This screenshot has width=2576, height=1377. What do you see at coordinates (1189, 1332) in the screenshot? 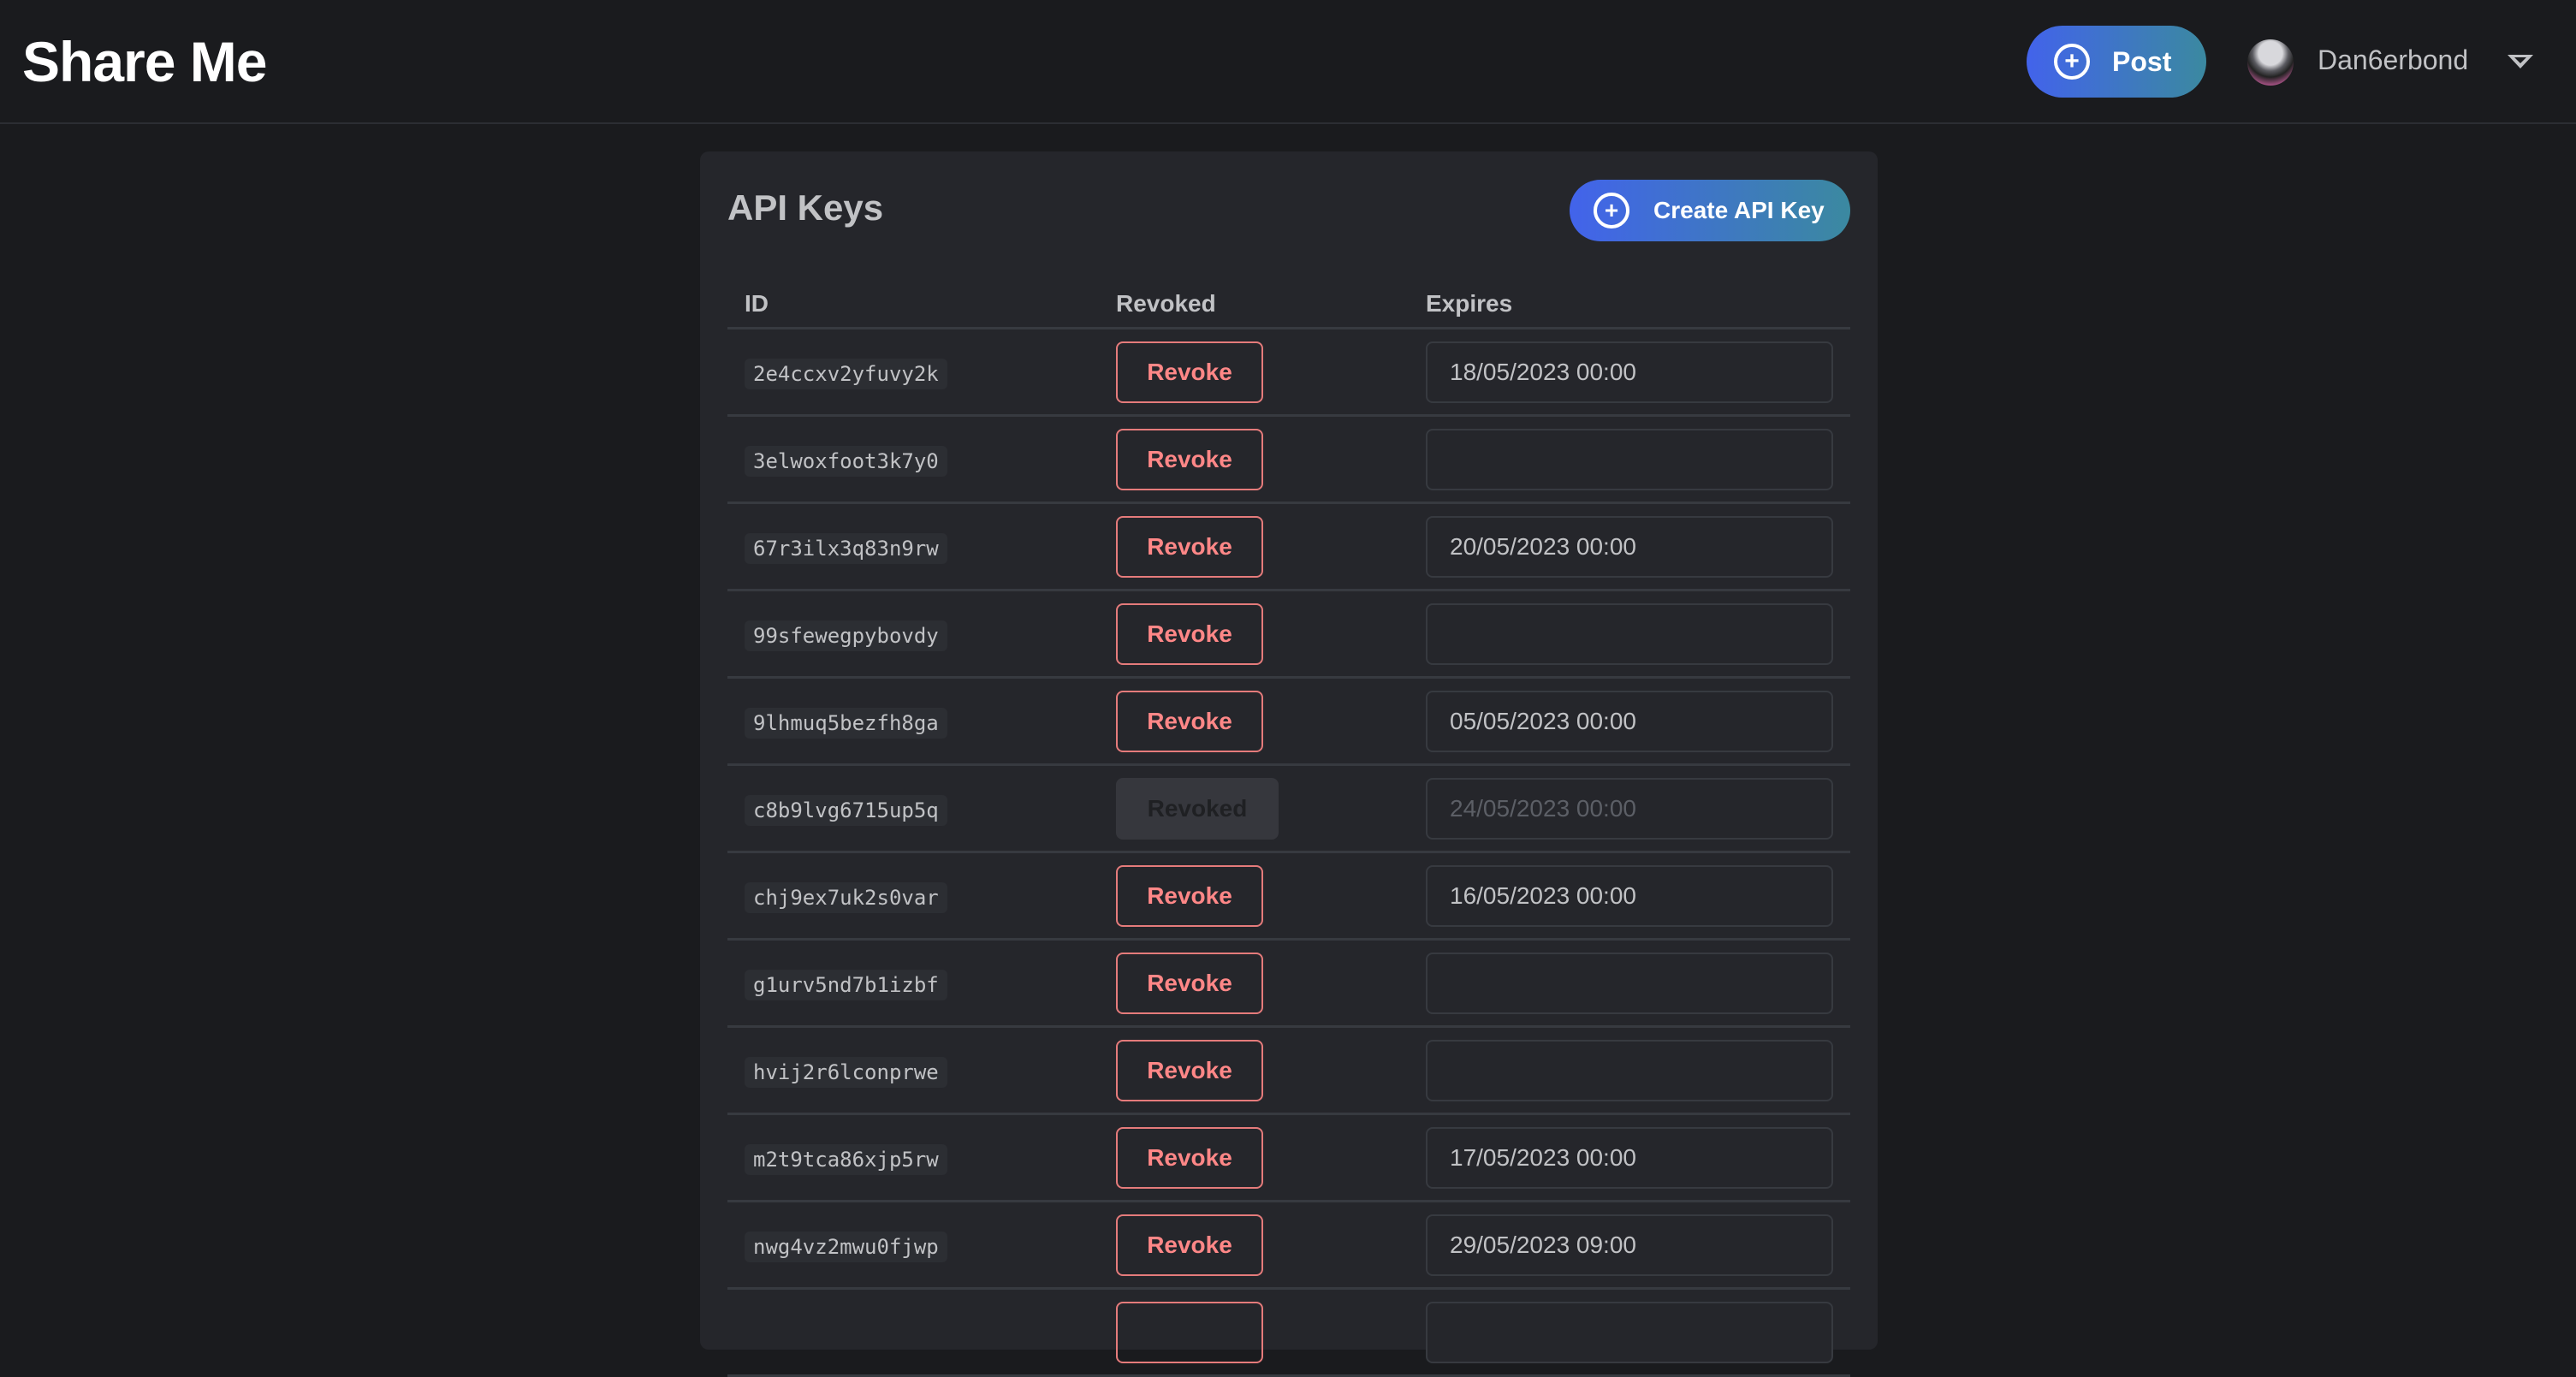
I see `revoke-button` at bounding box center [1189, 1332].